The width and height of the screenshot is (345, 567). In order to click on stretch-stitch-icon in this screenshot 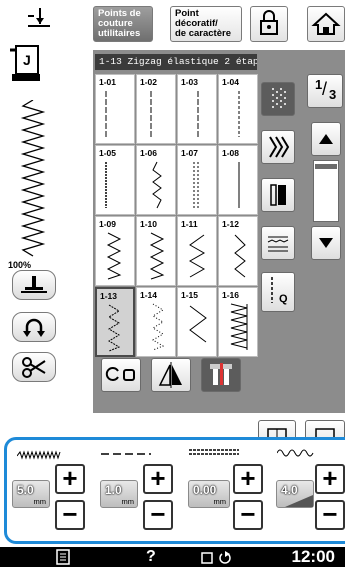, I will do `click(157, 185)`.